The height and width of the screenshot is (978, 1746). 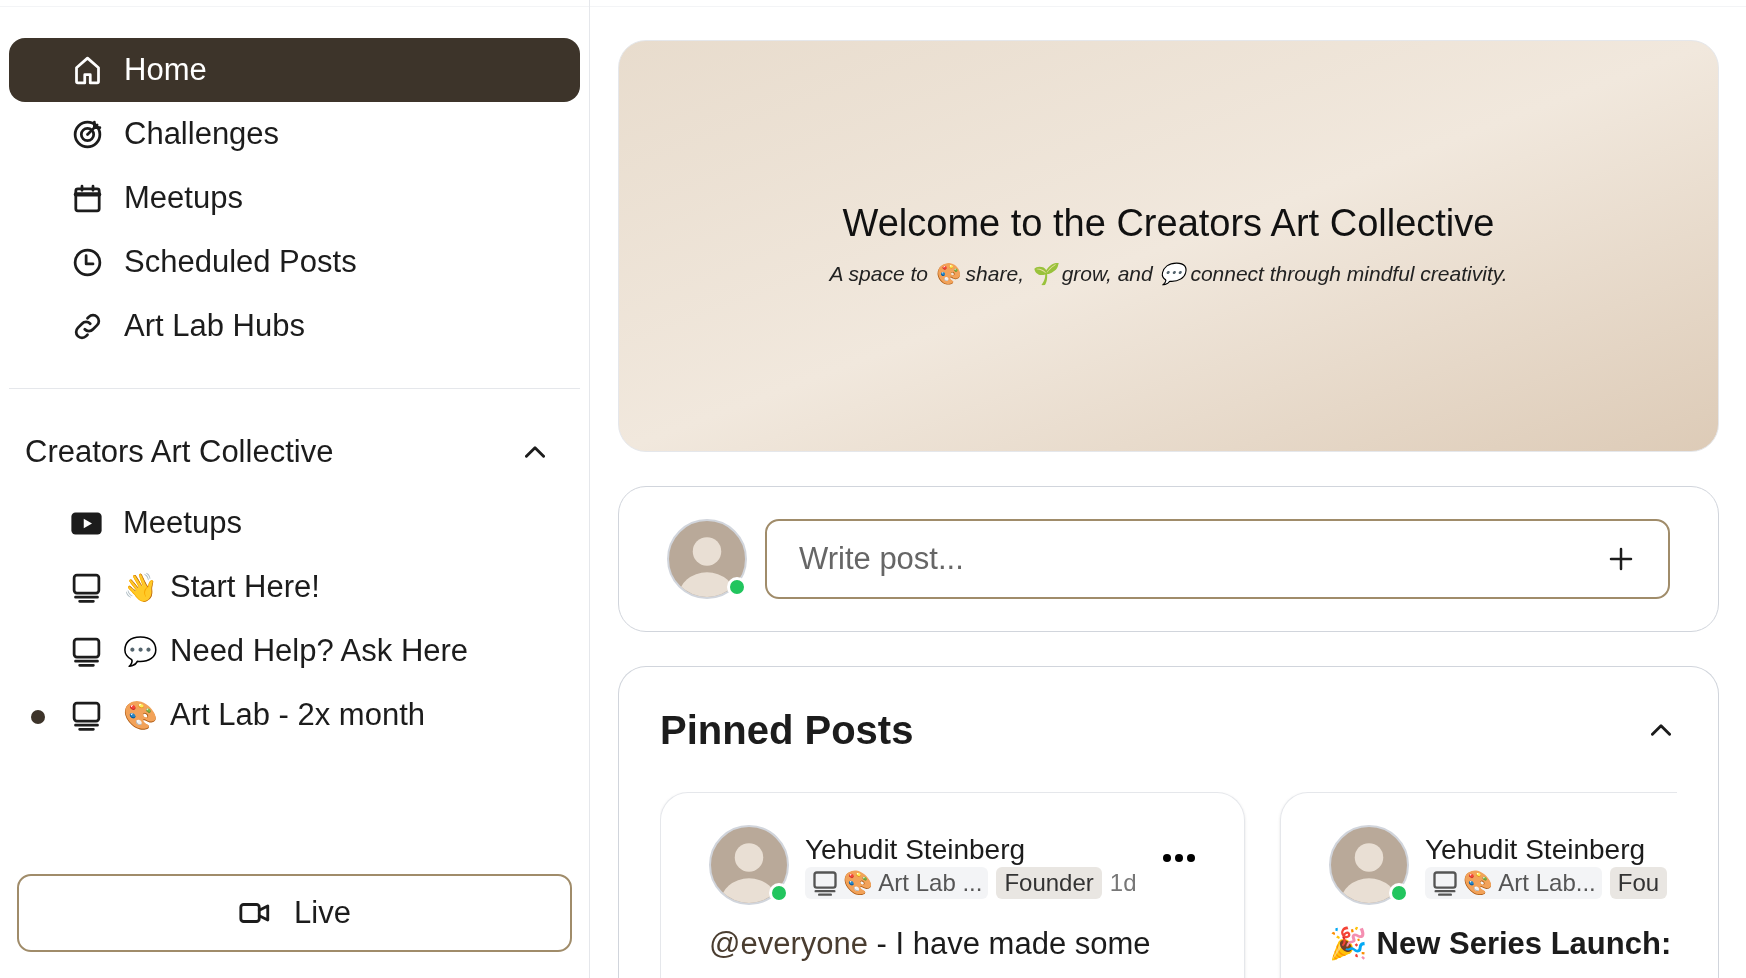 I want to click on banner-subtitle: A space to 🎨 share, 🌱 grow, and 💬 connect through mindful creativity., so click(x=1168, y=274).